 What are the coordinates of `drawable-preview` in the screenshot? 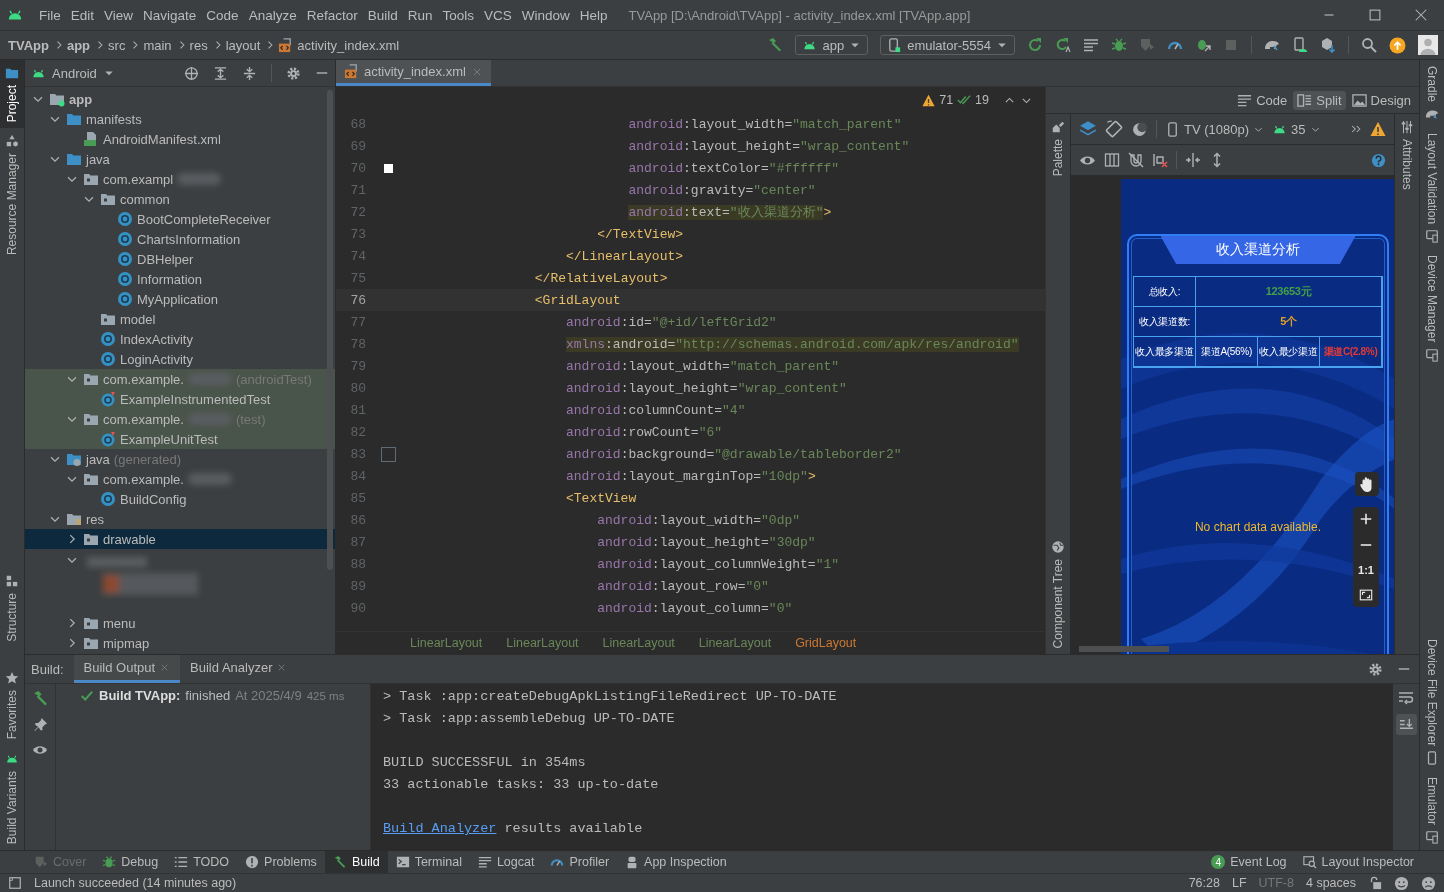 It's located at (388, 454).